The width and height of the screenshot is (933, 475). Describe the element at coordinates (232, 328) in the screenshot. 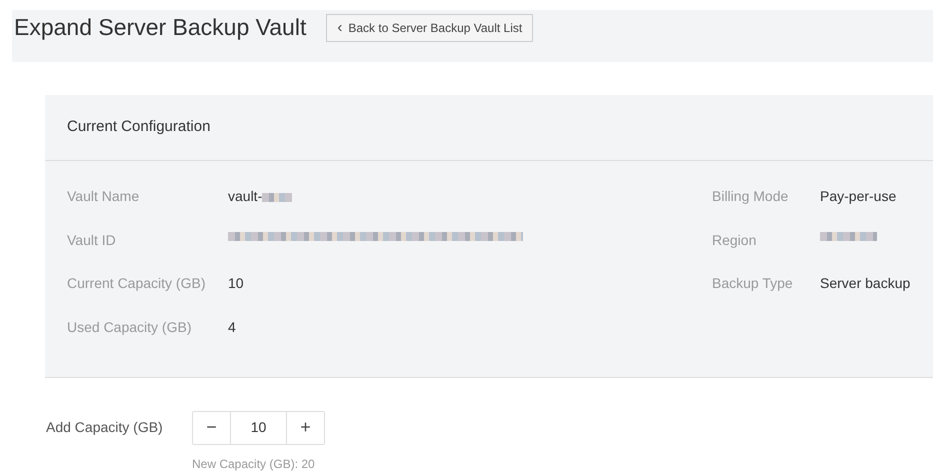

I see `field-value: 4` at that location.